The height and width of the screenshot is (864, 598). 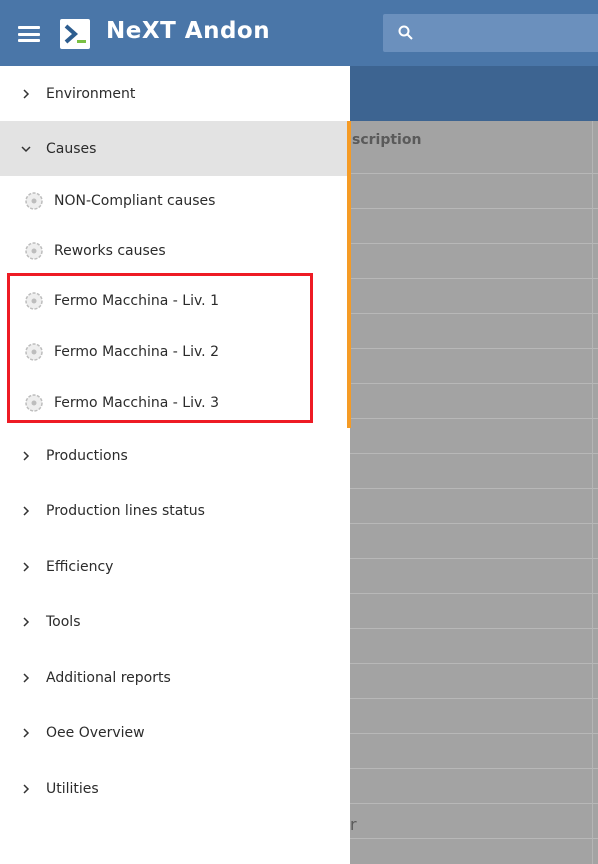 What do you see at coordinates (173, 93) in the screenshot?
I see `sidebar-item-environment: Environment` at bounding box center [173, 93].